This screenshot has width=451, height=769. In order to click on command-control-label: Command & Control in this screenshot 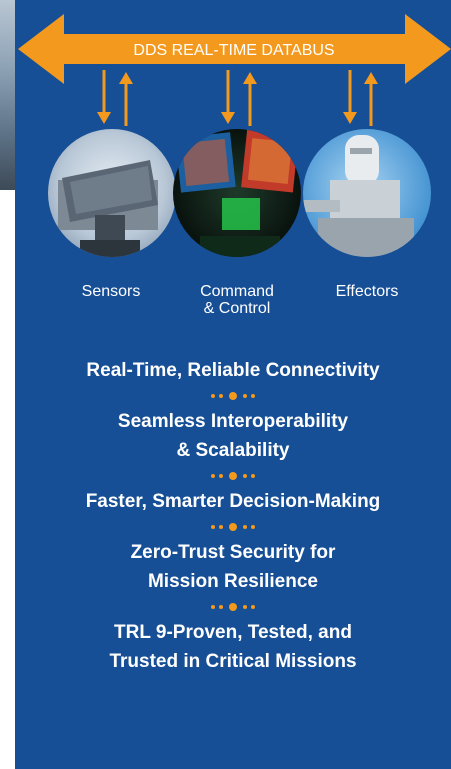, I will do `click(237, 300)`.